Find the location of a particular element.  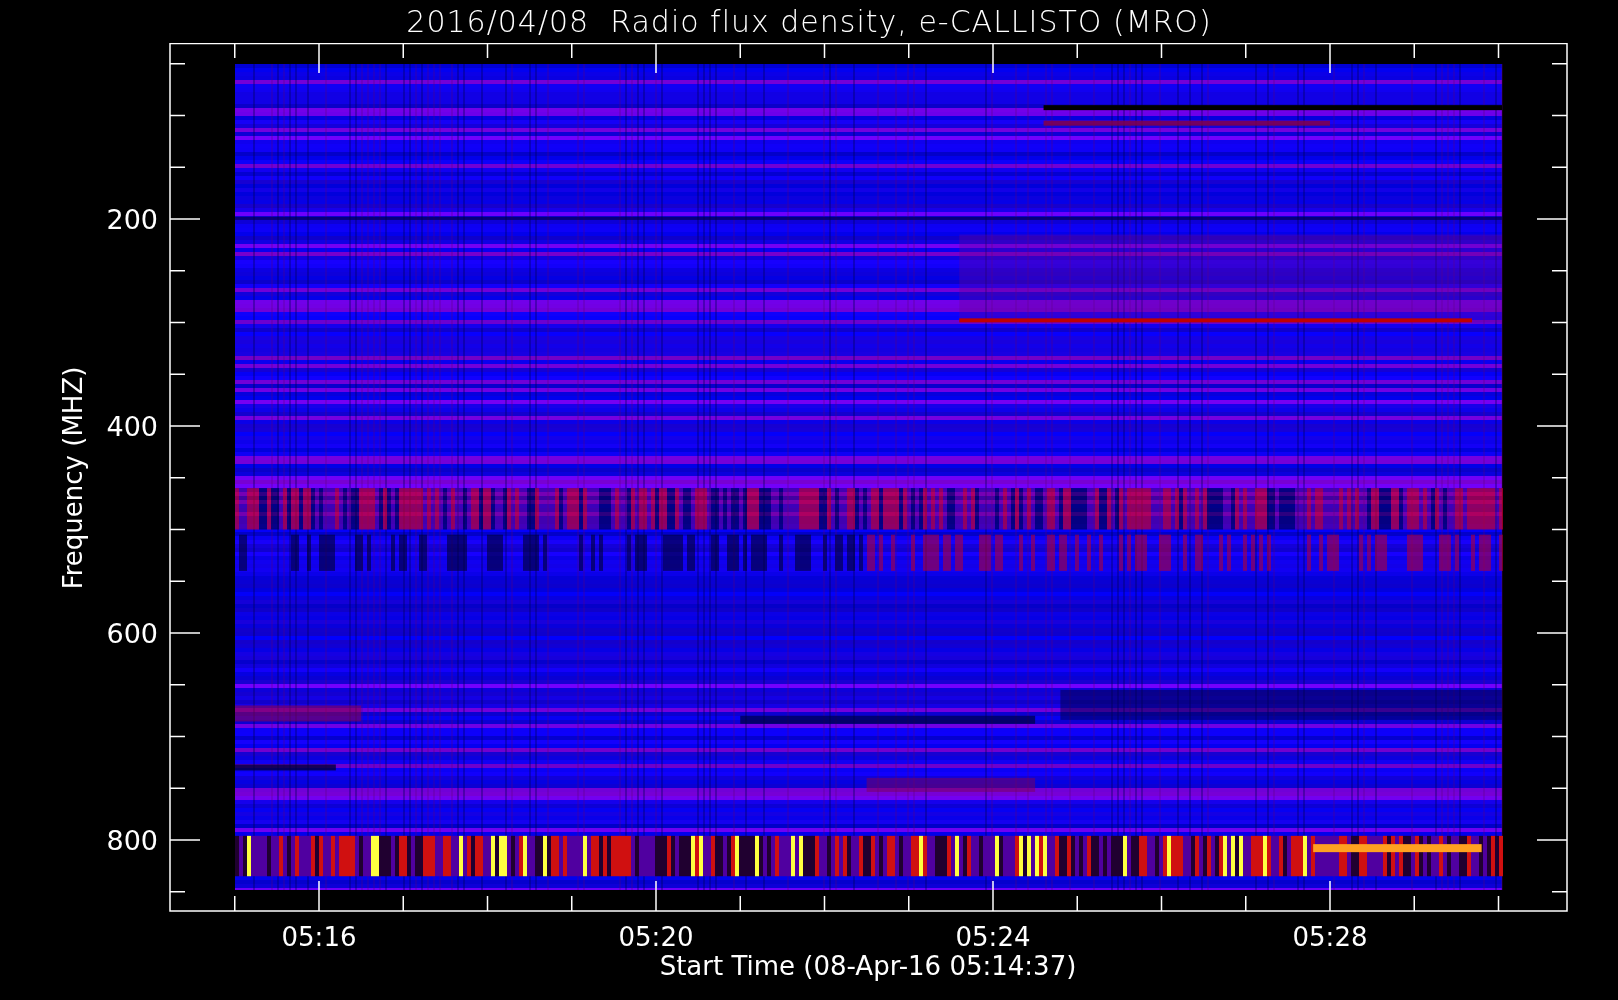

axis-tick-label: 05:24 is located at coordinates (993, 937).